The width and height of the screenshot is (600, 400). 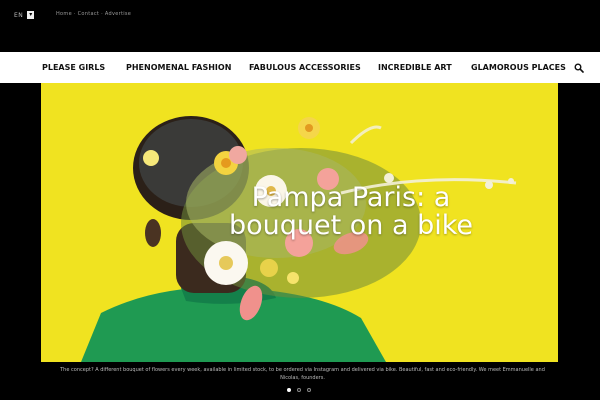 I want to click on nav-item-please-girls: PLEASE GIRLS, so click(x=73, y=67).